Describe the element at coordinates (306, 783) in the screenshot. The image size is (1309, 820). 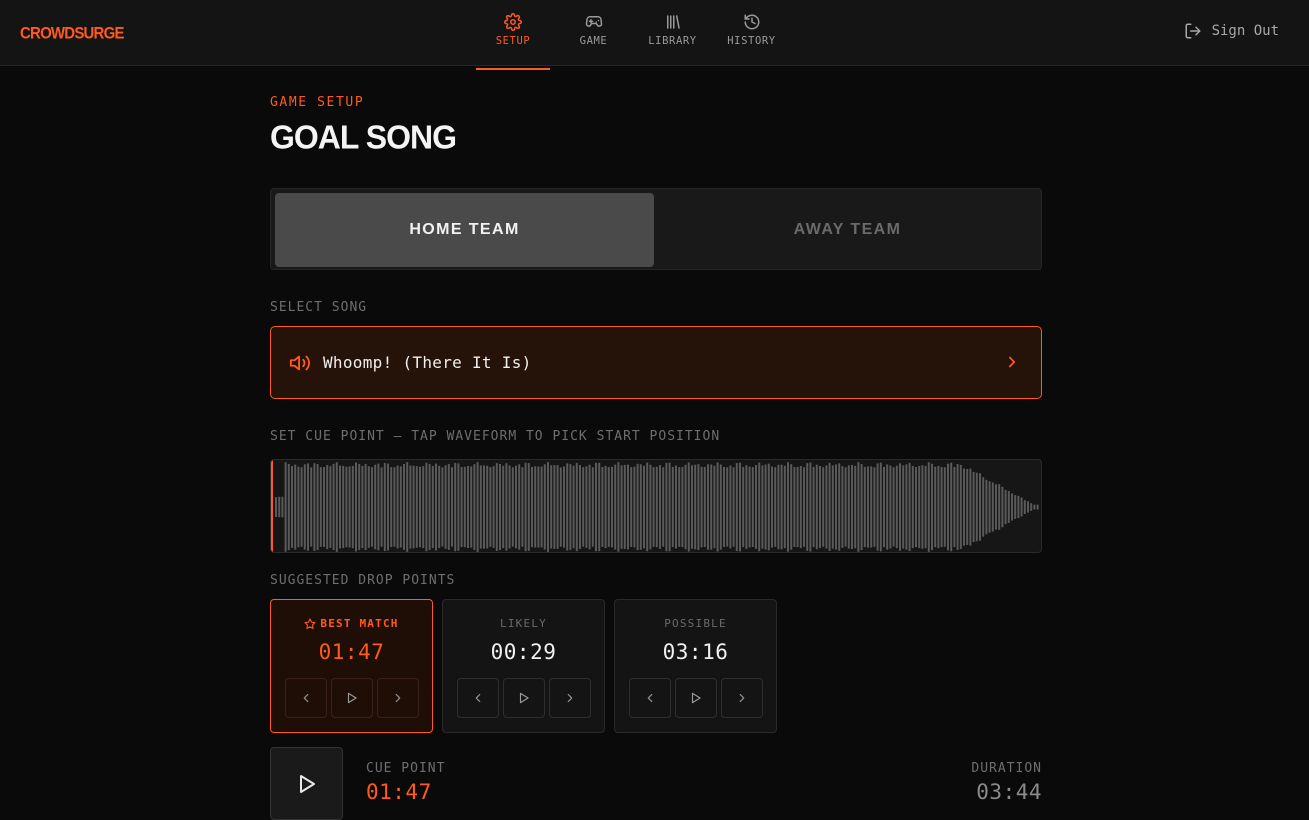
I see `main-play-button` at that location.